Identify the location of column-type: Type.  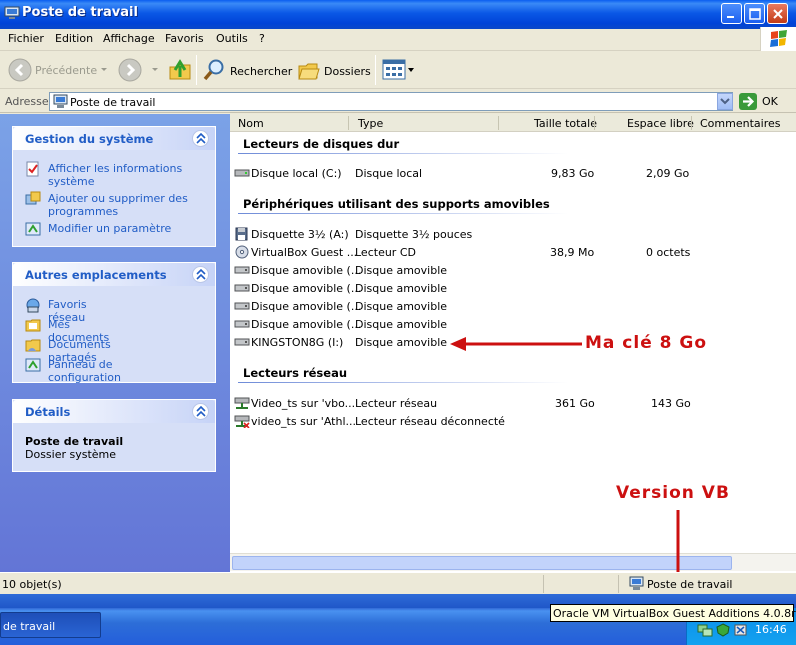
(370, 123).